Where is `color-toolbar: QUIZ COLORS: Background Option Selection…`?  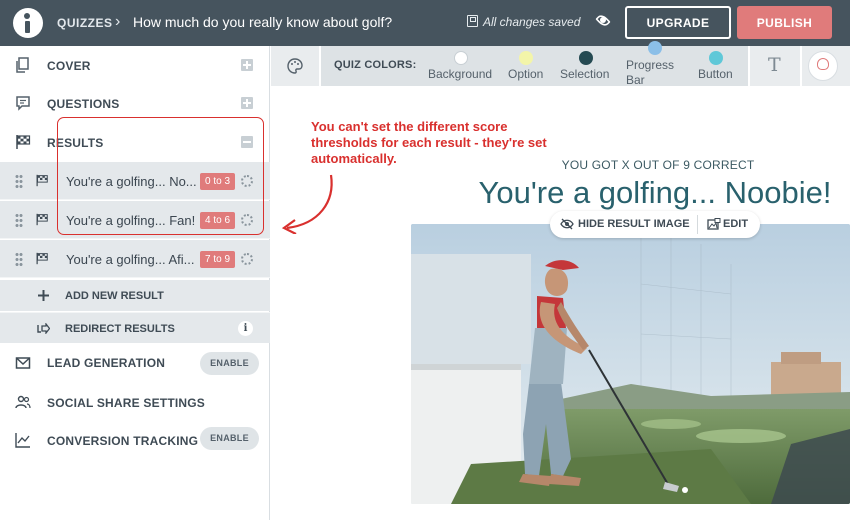
color-toolbar: QUIZ COLORS: Background Option Selection… is located at coordinates (560, 64).